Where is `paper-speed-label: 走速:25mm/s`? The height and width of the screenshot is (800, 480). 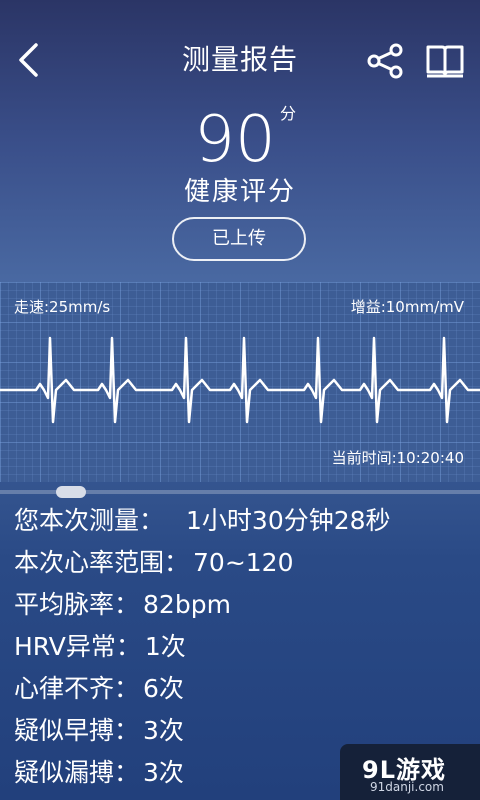 paper-speed-label: 走速:25mm/s is located at coordinates (62, 307).